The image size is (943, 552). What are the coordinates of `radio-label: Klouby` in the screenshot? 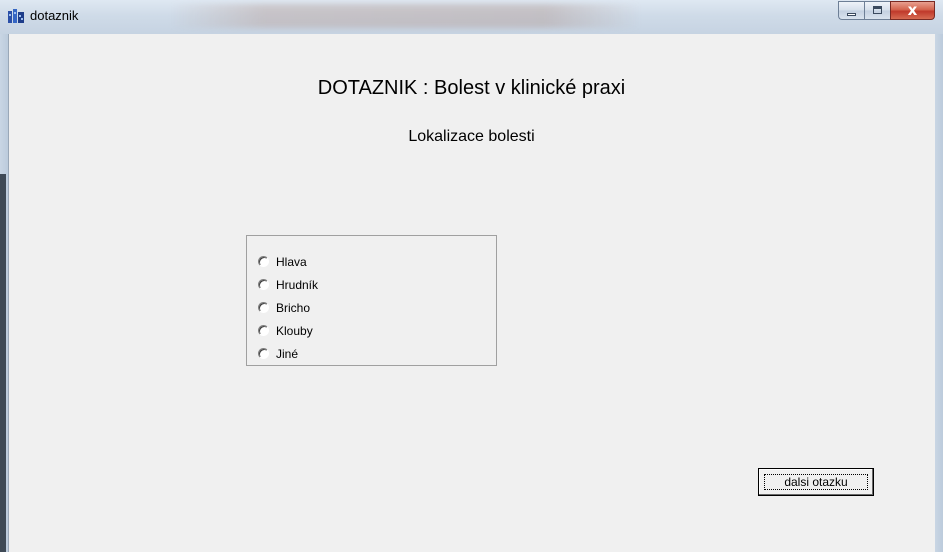 It's located at (294, 330).